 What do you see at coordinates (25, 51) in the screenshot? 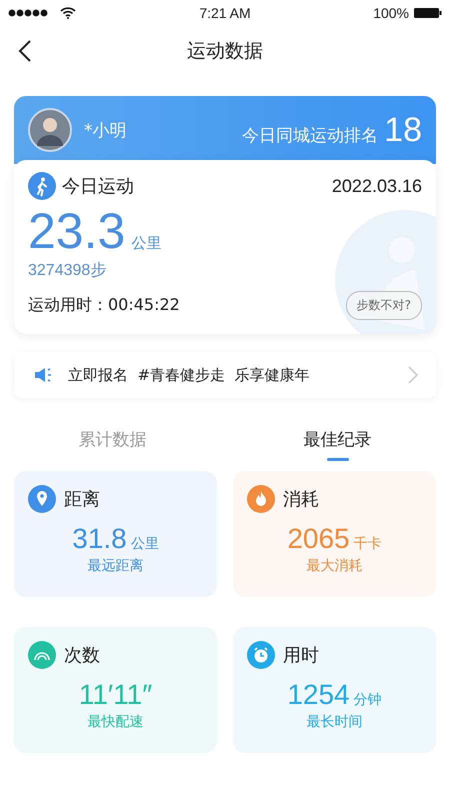
I see `back-icon` at bounding box center [25, 51].